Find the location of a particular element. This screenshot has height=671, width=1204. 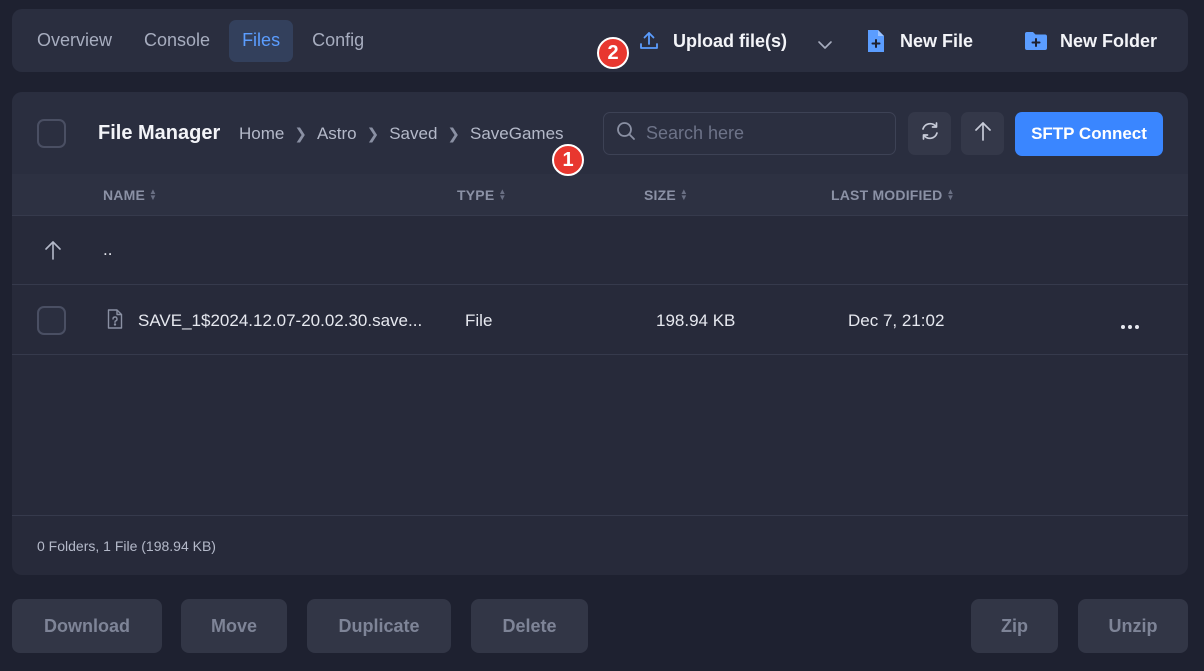

new-file-button: New File is located at coordinates (918, 41).